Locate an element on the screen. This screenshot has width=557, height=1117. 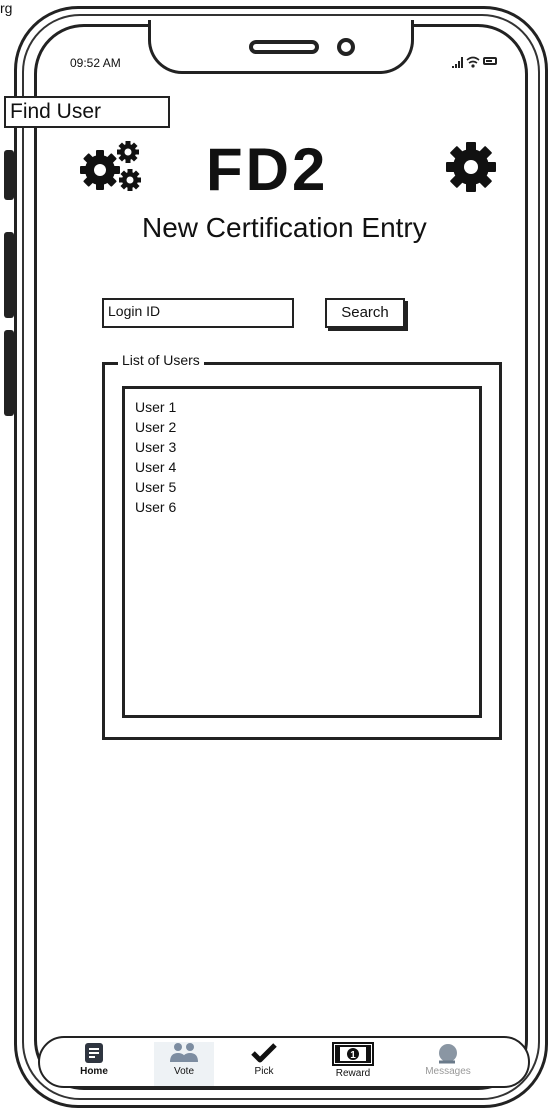
list-item: User 6 is located at coordinates (302, 507).